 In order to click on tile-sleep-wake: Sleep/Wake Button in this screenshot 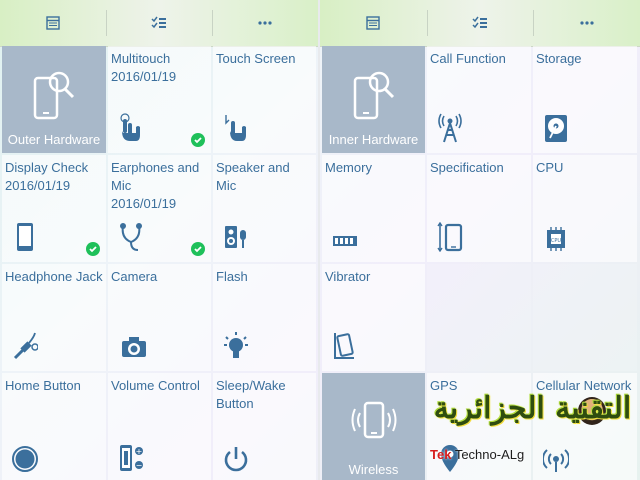, I will do `click(264, 426)`.